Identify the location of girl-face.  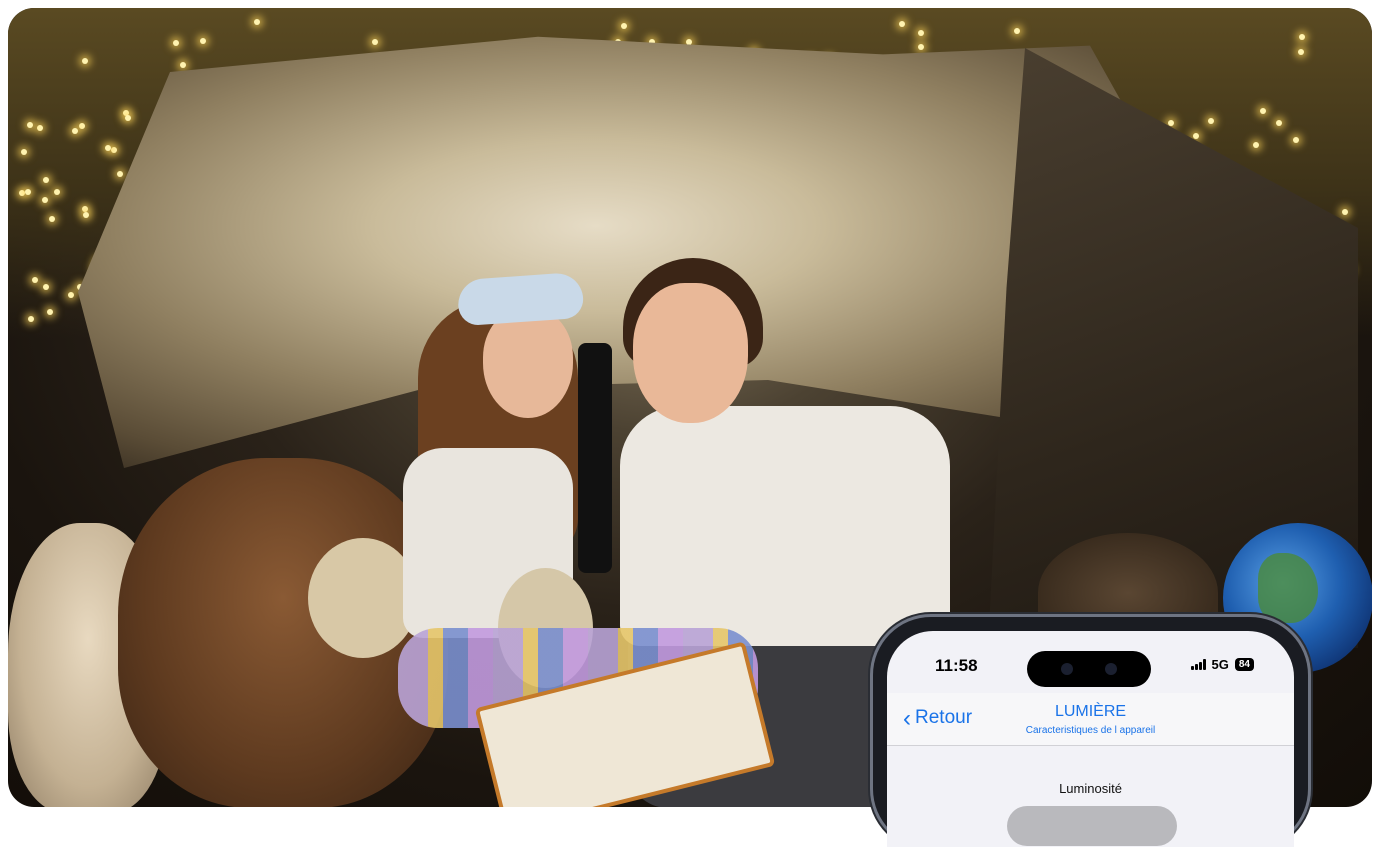
(528, 363).